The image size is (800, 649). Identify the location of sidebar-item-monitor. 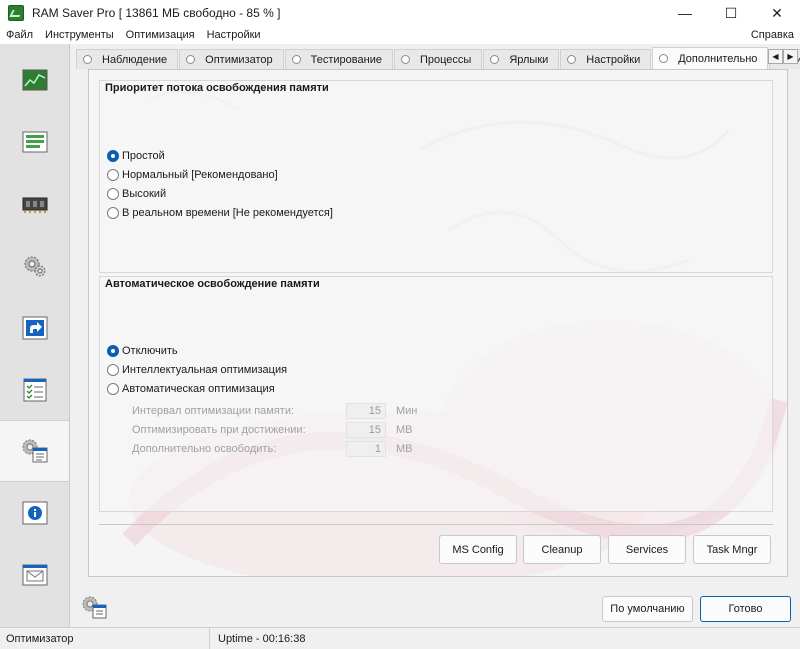
(34, 80).